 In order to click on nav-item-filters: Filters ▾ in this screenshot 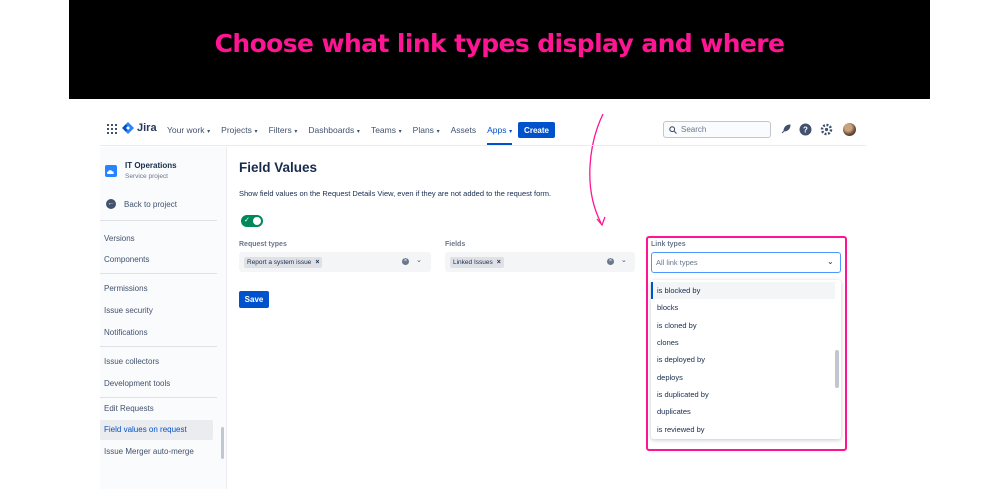, I will do `click(283, 130)`.